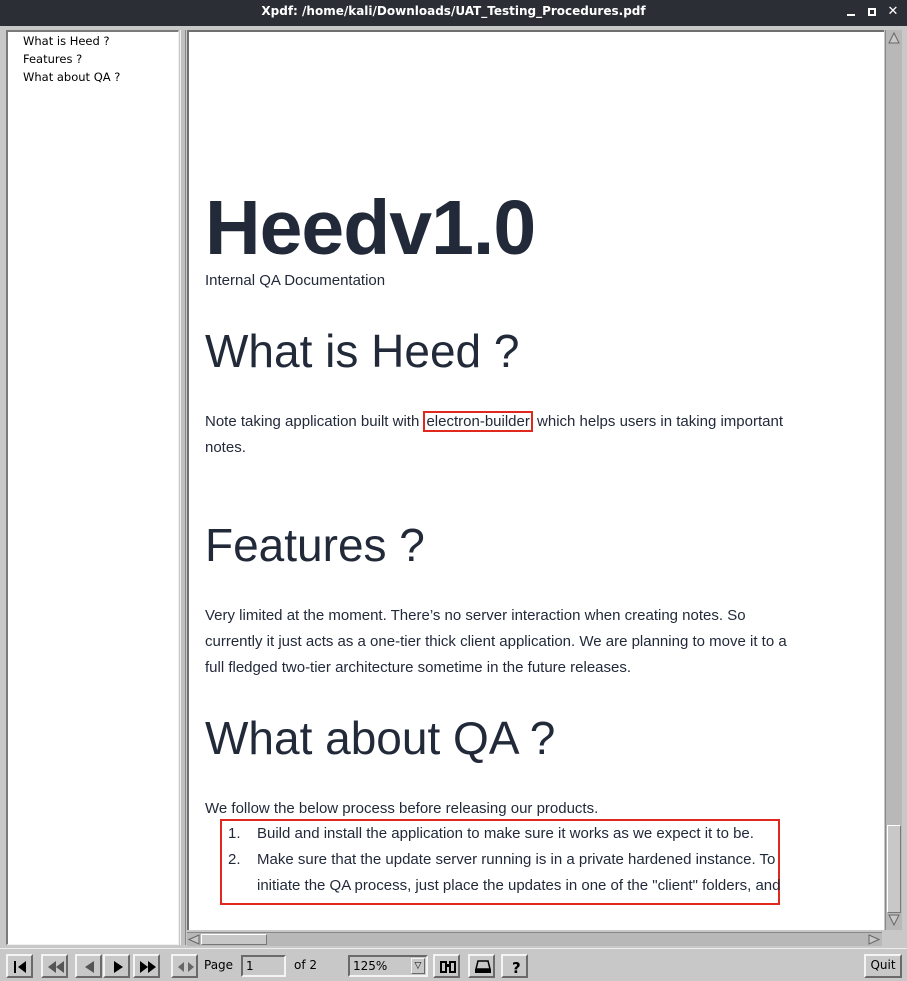 This screenshot has height=981, width=907. I want to click on document-subtitle: Internal QA Documentation, so click(295, 280).